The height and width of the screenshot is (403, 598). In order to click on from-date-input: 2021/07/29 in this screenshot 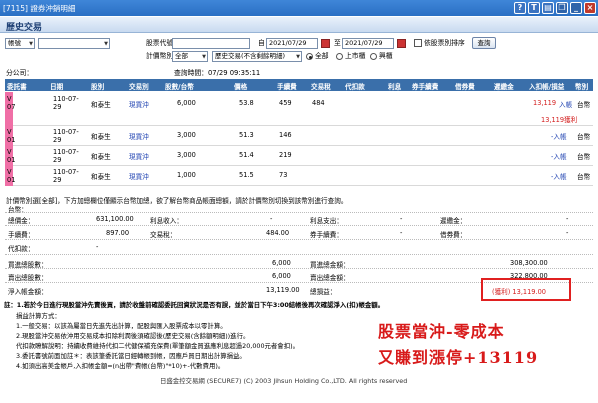, I will do `click(292, 43)`.